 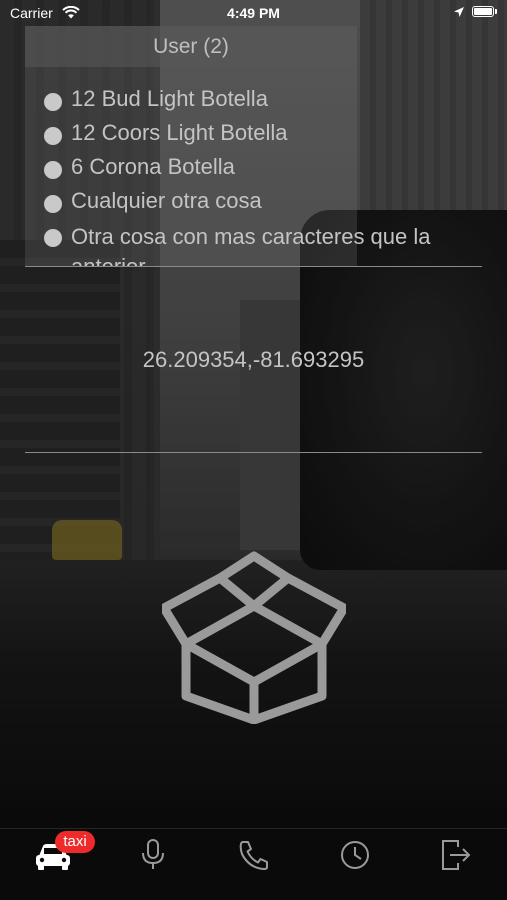 What do you see at coordinates (153, 166) in the screenshot?
I see `item-label: 6 Corona Botella` at bounding box center [153, 166].